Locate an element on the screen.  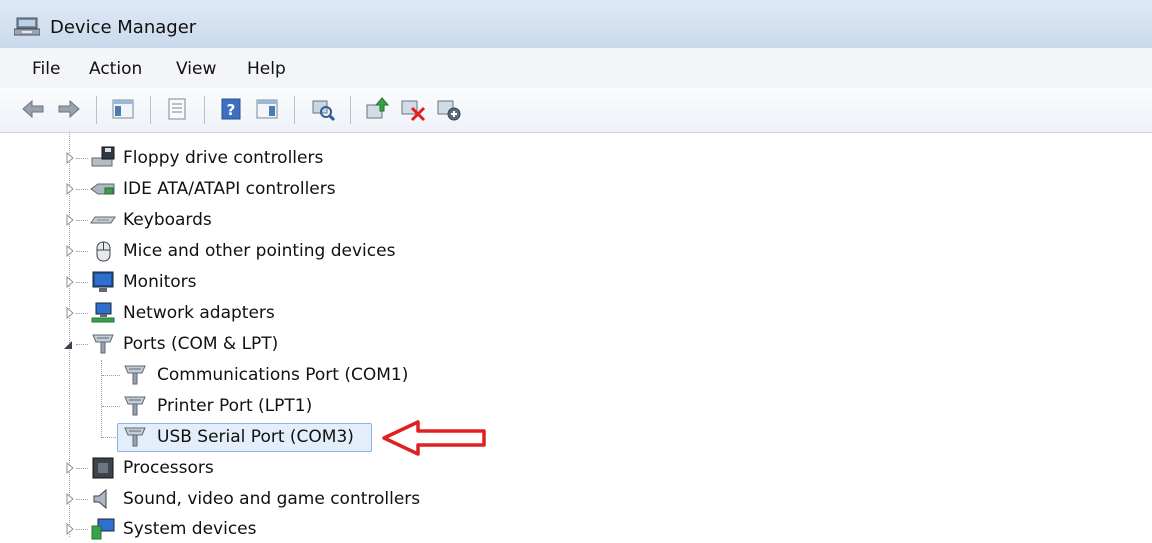
show-hide-console-tree-icon is located at coordinates (123, 109).